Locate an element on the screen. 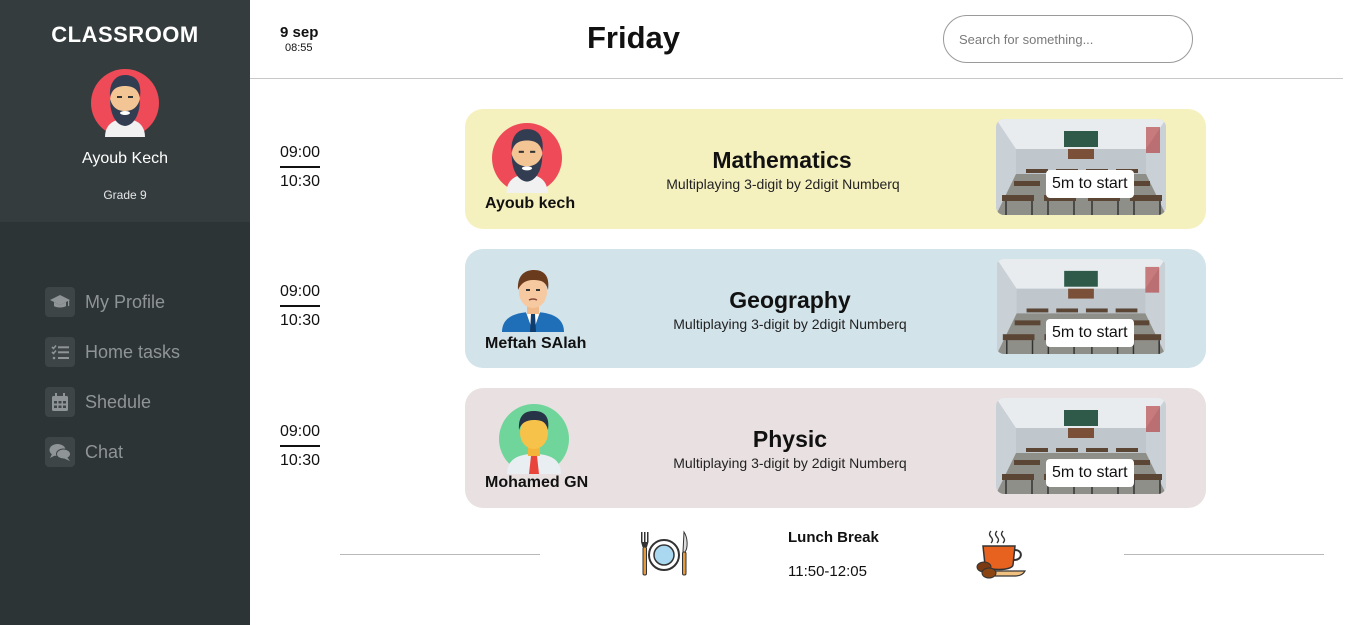 The width and height of the screenshot is (1366, 625). lesson-subject: Geography is located at coordinates (790, 300).